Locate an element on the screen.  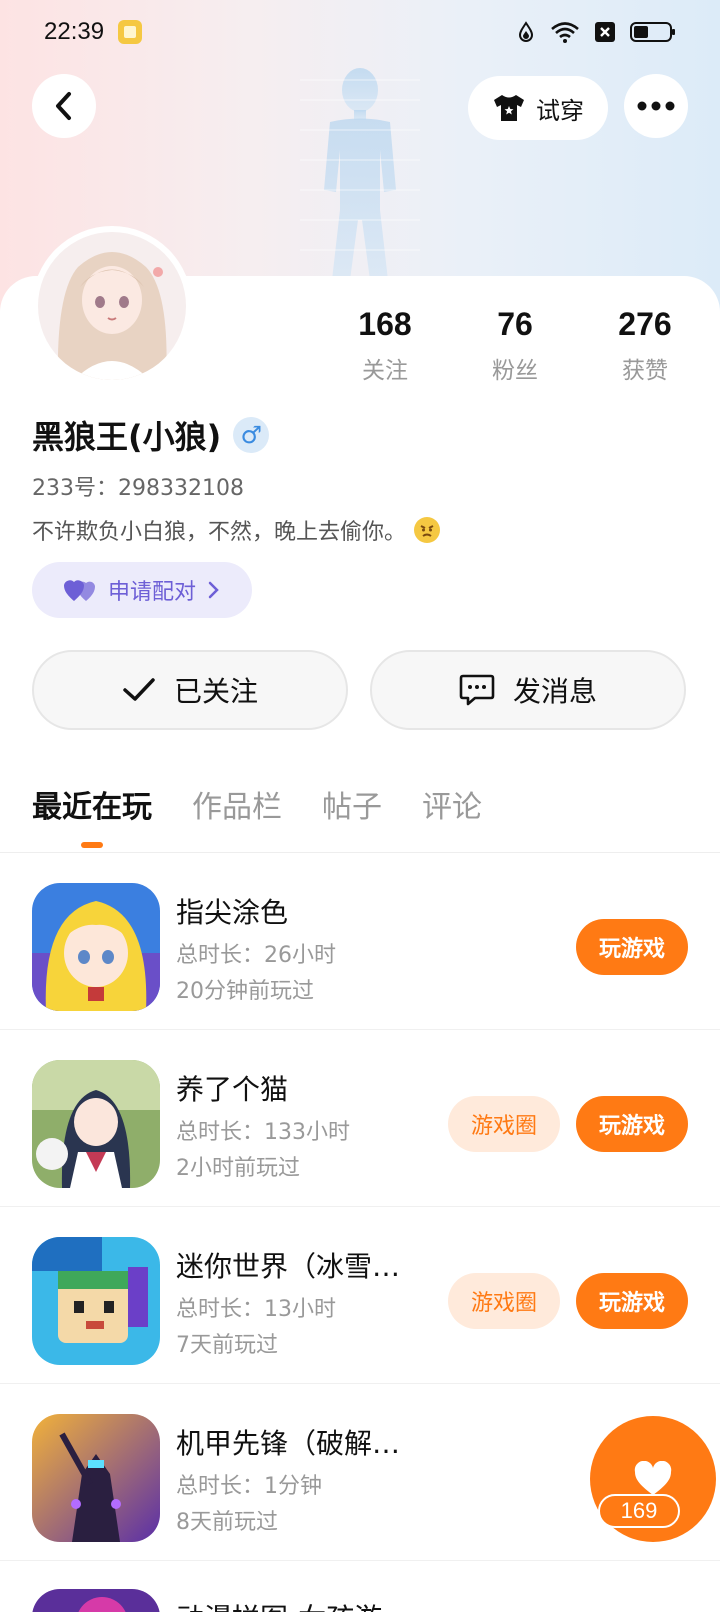
request-pair-button: 申请配对 is located at coordinates (142, 590).